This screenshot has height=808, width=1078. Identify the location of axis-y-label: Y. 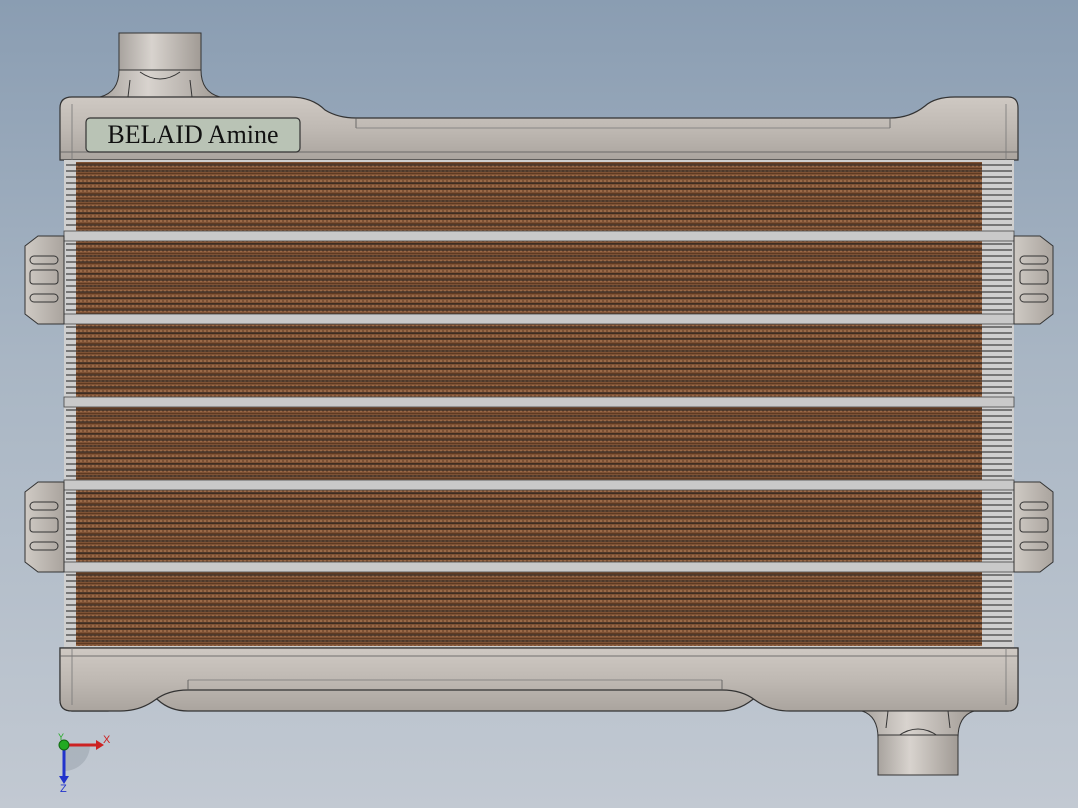
(61, 737).